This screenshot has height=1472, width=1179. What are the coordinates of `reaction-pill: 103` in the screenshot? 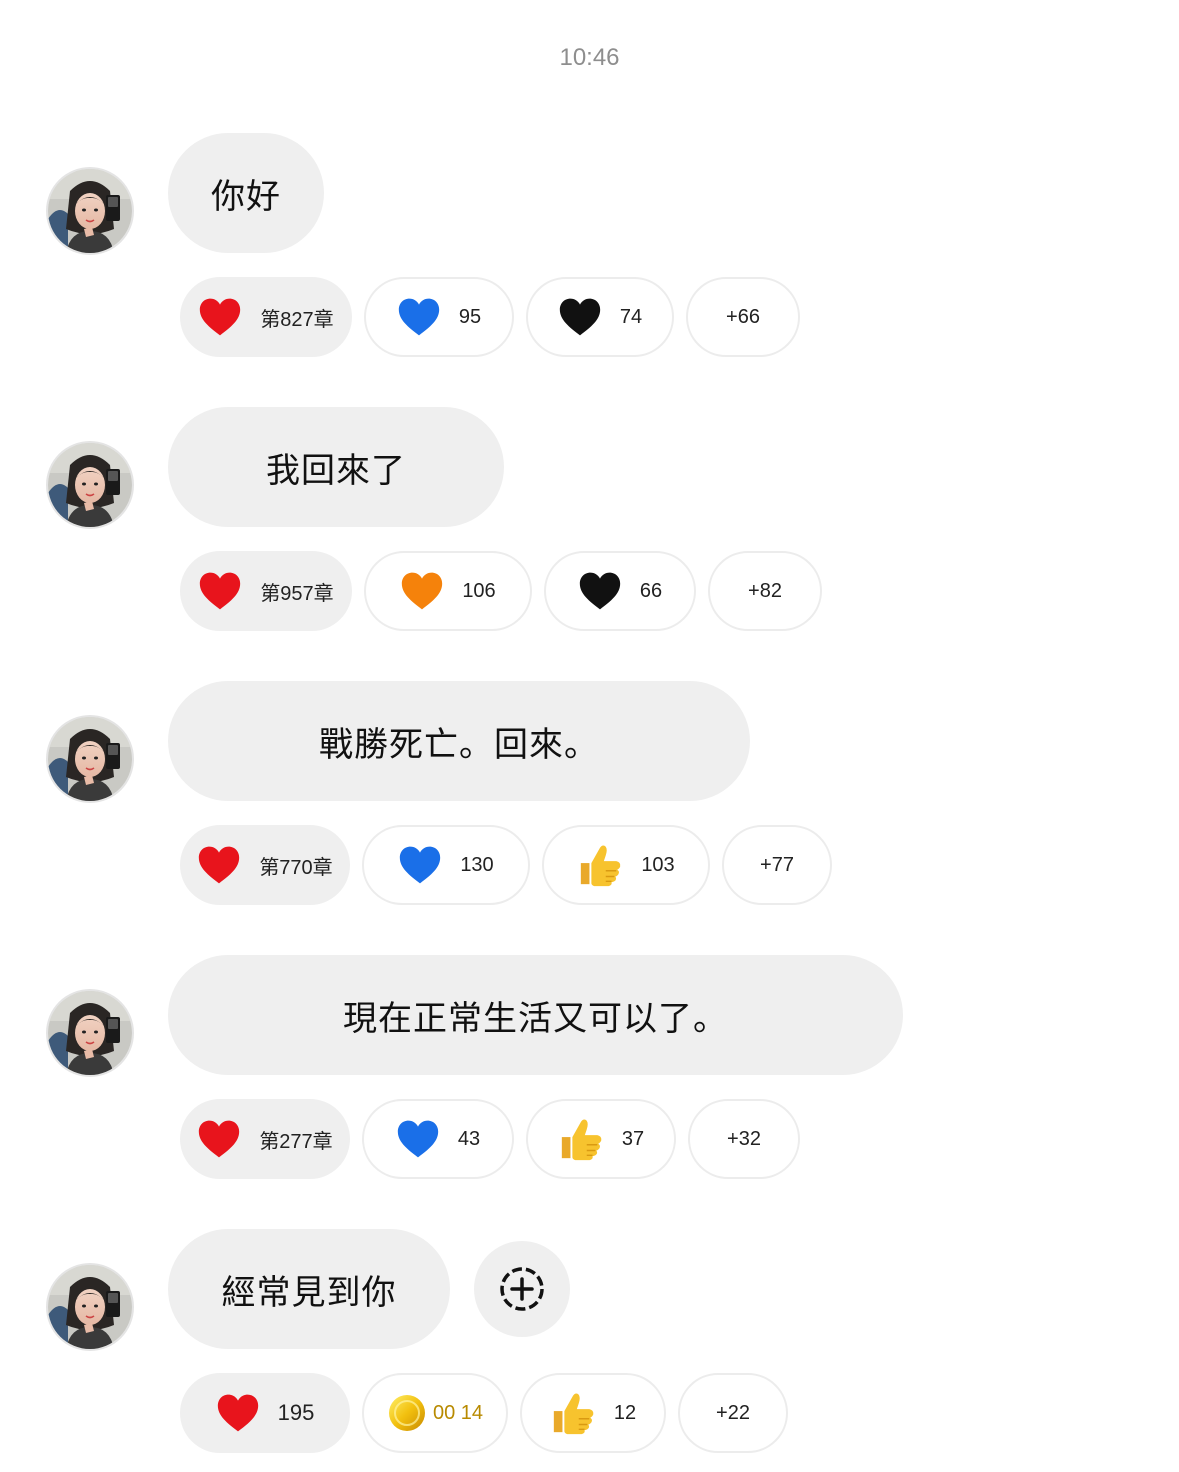 It's located at (626, 865).